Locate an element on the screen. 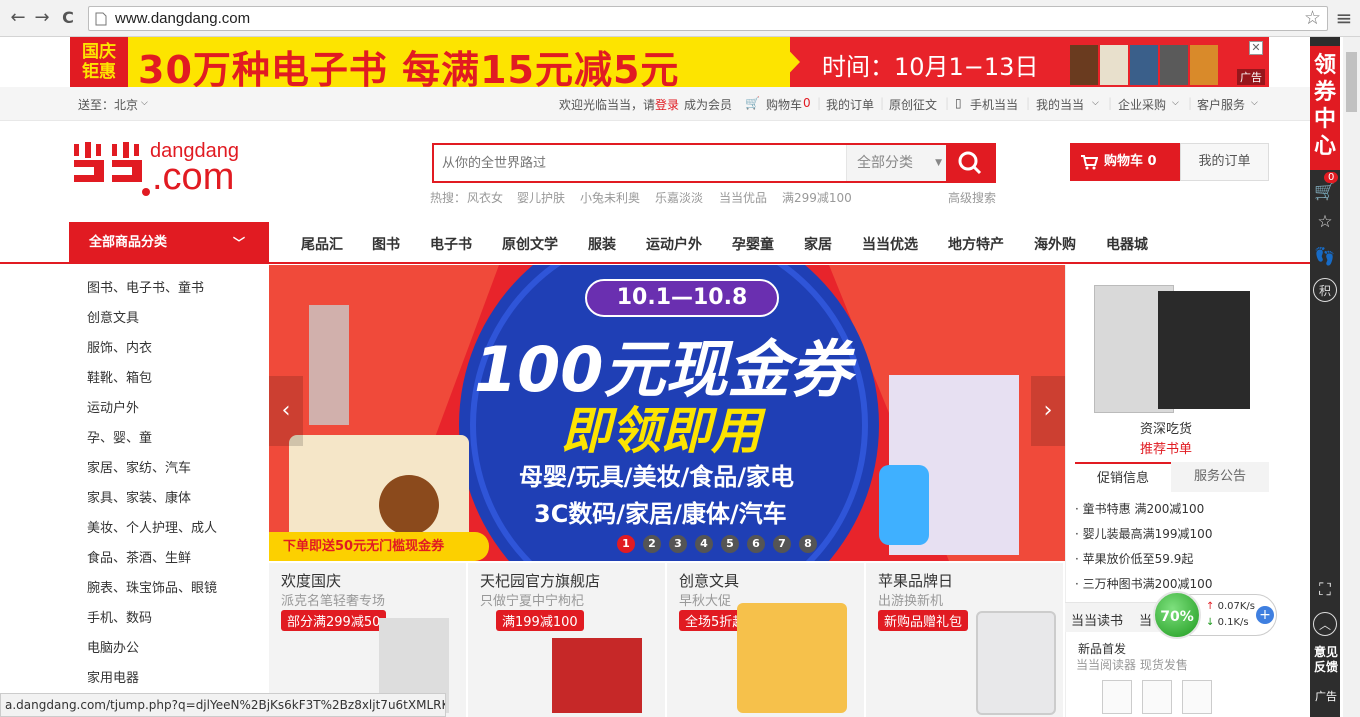 Image resolution: width=1360 pixels, height=717 pixels. scrollbar-thumb is located at coordinates (1351, 82).